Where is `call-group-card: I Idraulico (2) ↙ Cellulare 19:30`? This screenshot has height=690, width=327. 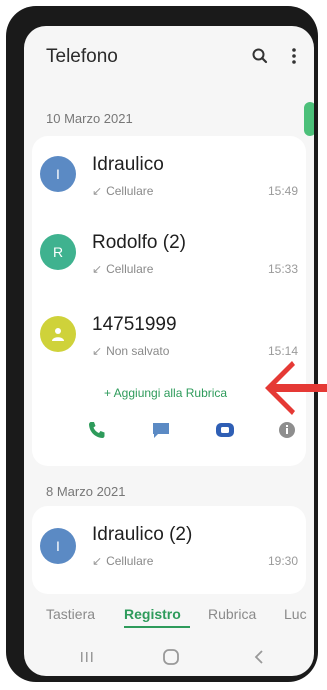 call-group-card: I Idraulico (2) ↙ Cellulare 19:30 is located at coordinates (169, 550).